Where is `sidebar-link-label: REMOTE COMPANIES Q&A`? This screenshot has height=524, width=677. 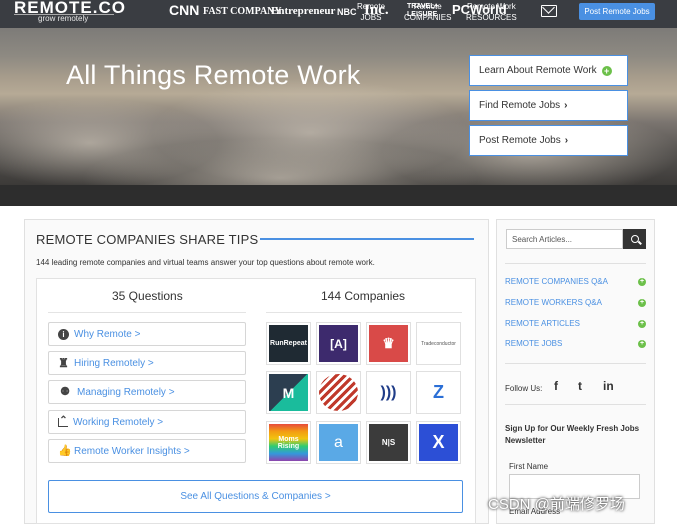 sidebar-link-label: REMOTE COMPANIES Q&A is located at coordinates (556, 281).